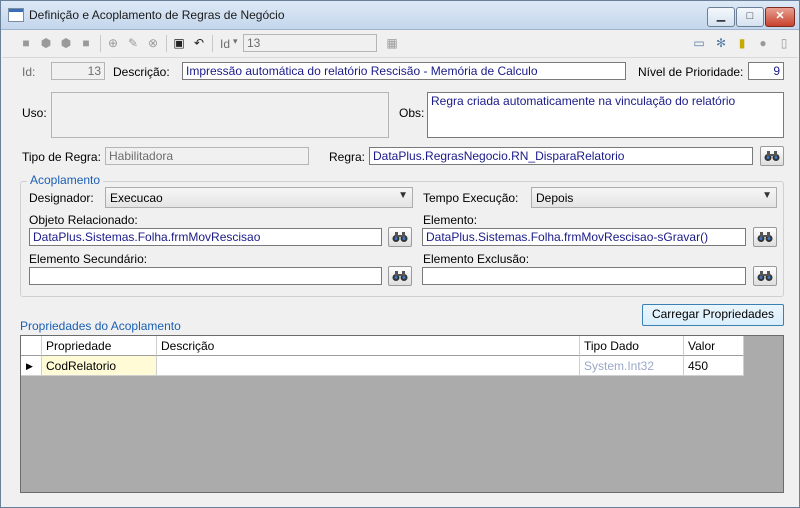 The image size is (800, 508). I want to click on id-field: 13, so click(78, 71).